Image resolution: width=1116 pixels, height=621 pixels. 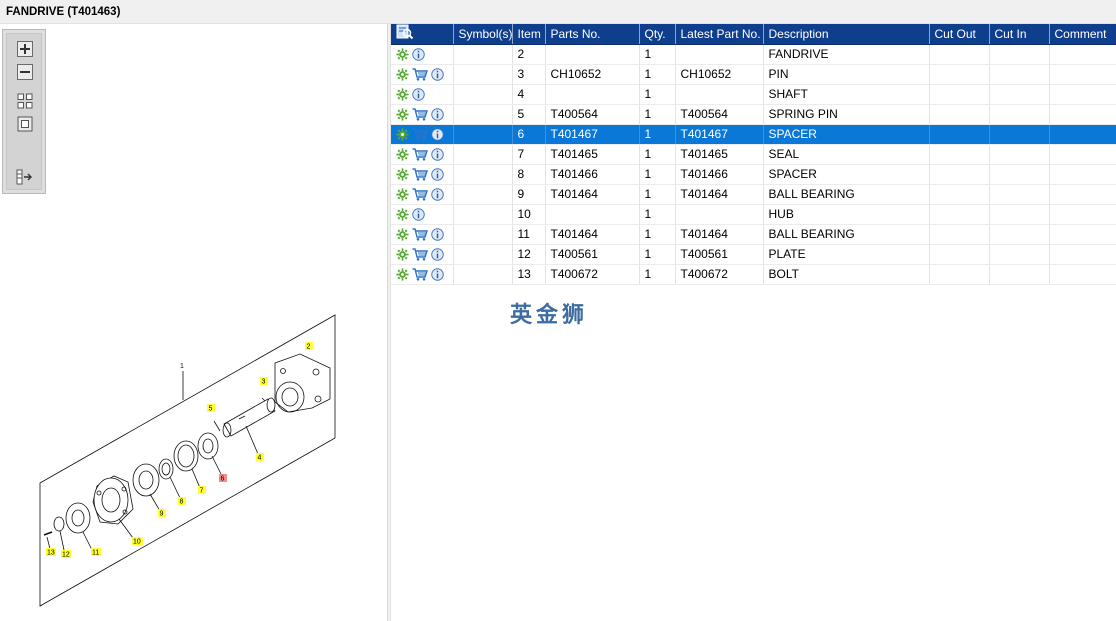 What do you see at coordinates (1019, 34) in the screenshot?
I see `column-header-cut-in: Cut In` at bounding box center [1019, 34].